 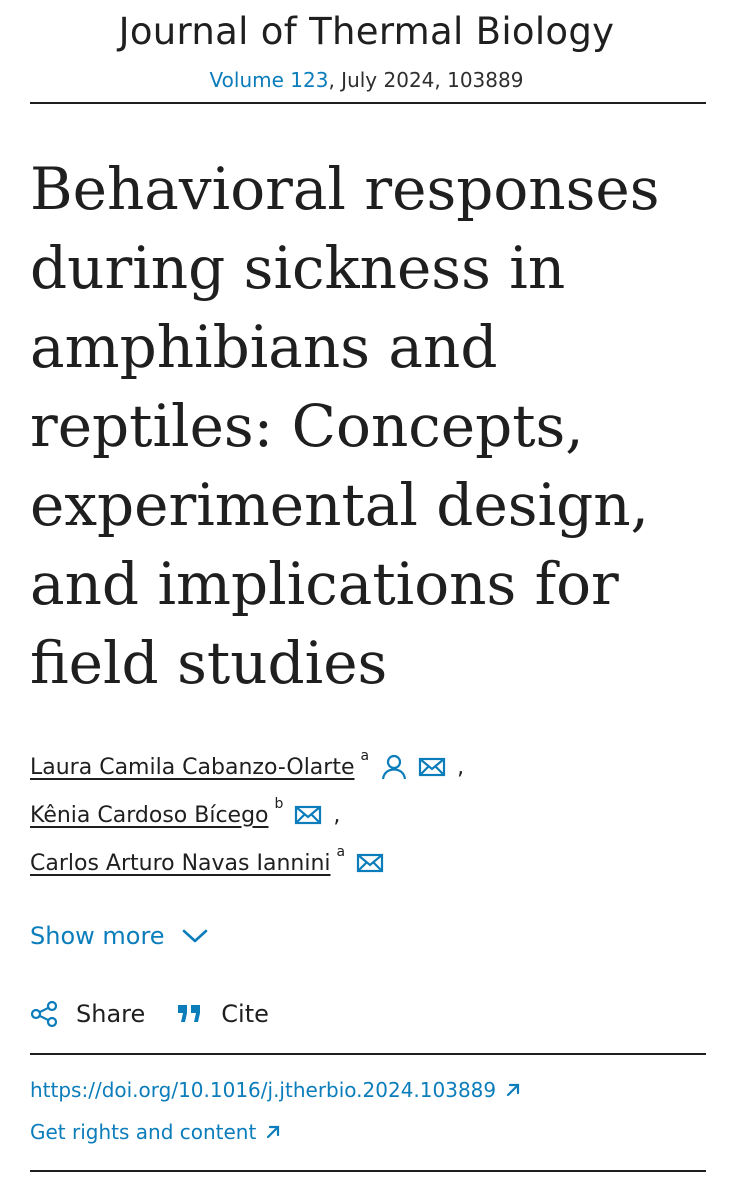 I want to click on issue-info: Volume 123, July 2024, 103889, so click(x=366, y=80).